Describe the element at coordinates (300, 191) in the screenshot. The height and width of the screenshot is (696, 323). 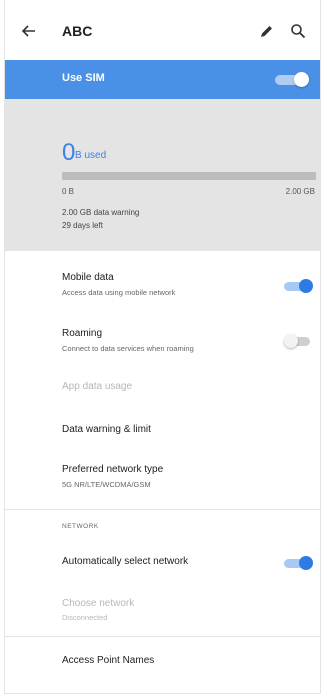
I see `usage-max-label: 2.00 GB` at that location.